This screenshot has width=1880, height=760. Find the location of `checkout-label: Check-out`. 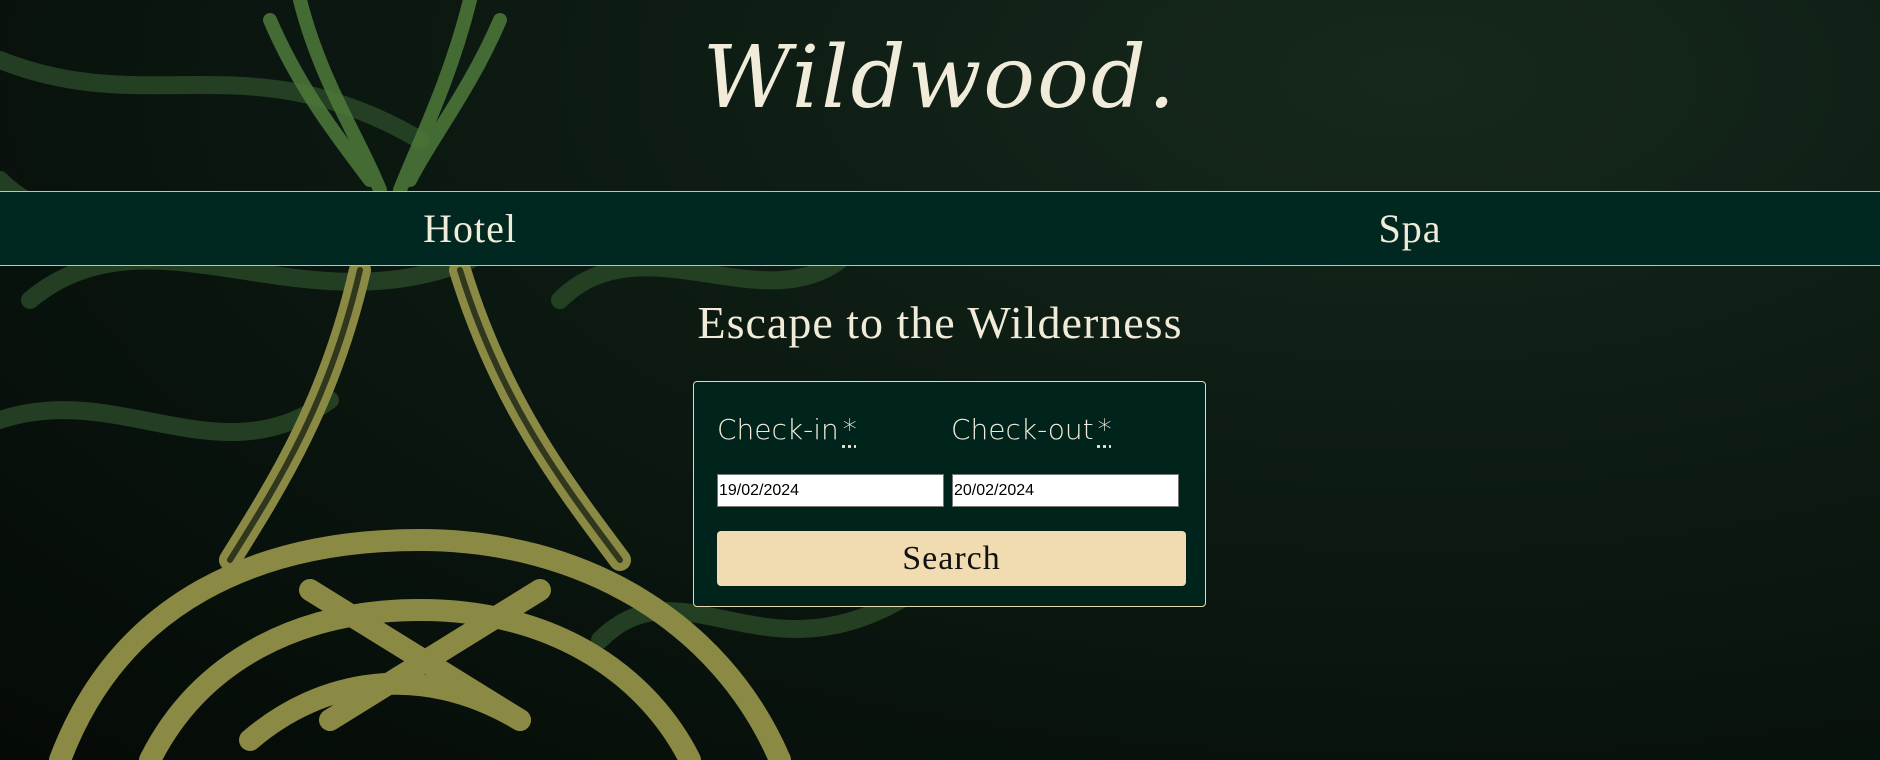

checkout-label: Check-out is located at coordinates (1022, 429).